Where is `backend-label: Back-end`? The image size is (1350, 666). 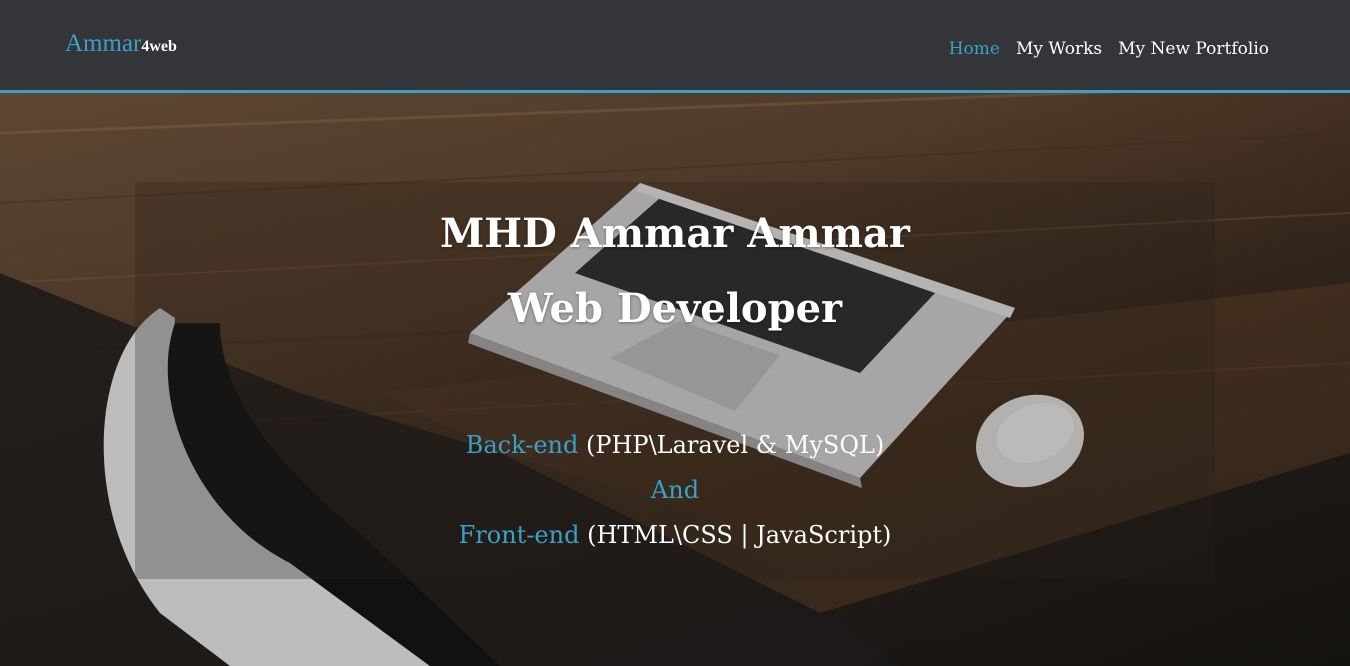
backend-label: Back-end is located at coordinates (522, 445).